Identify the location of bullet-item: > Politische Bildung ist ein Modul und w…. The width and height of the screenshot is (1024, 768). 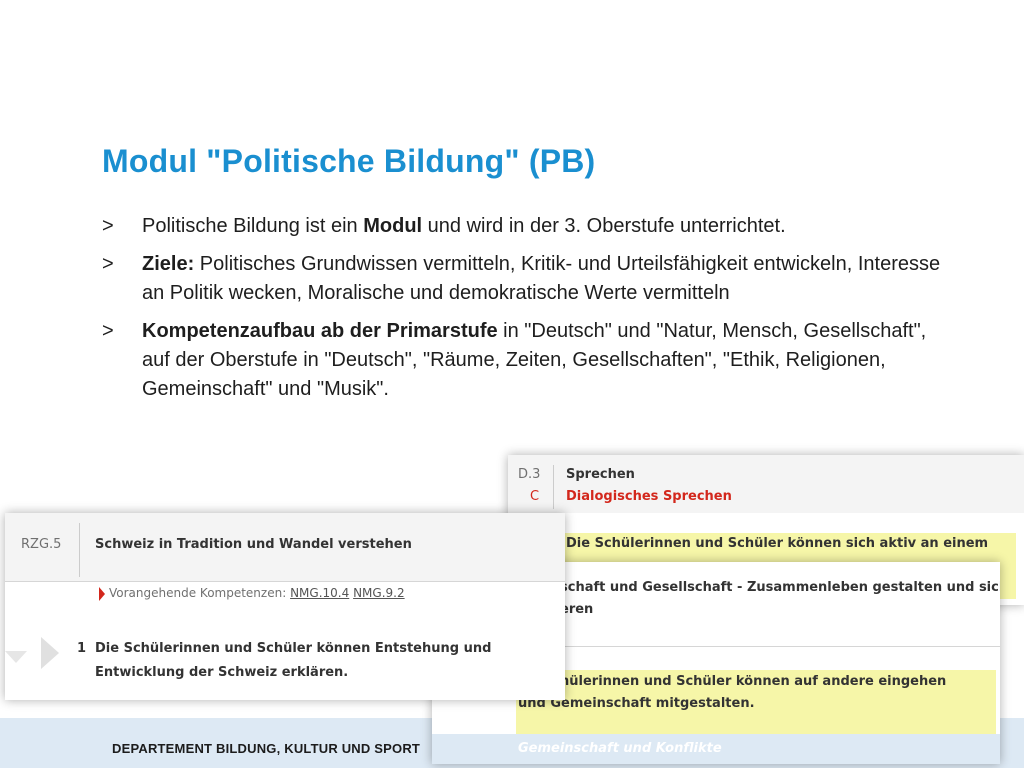
(525, 226).